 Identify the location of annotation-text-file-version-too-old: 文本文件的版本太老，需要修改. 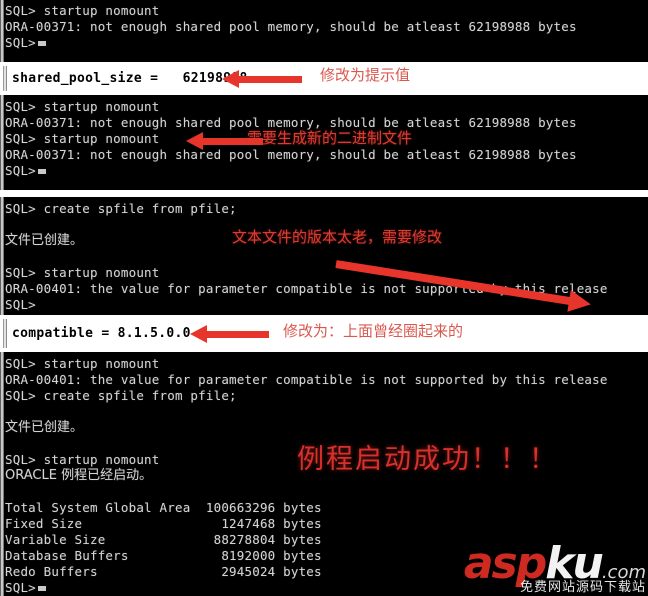
(337, 237).